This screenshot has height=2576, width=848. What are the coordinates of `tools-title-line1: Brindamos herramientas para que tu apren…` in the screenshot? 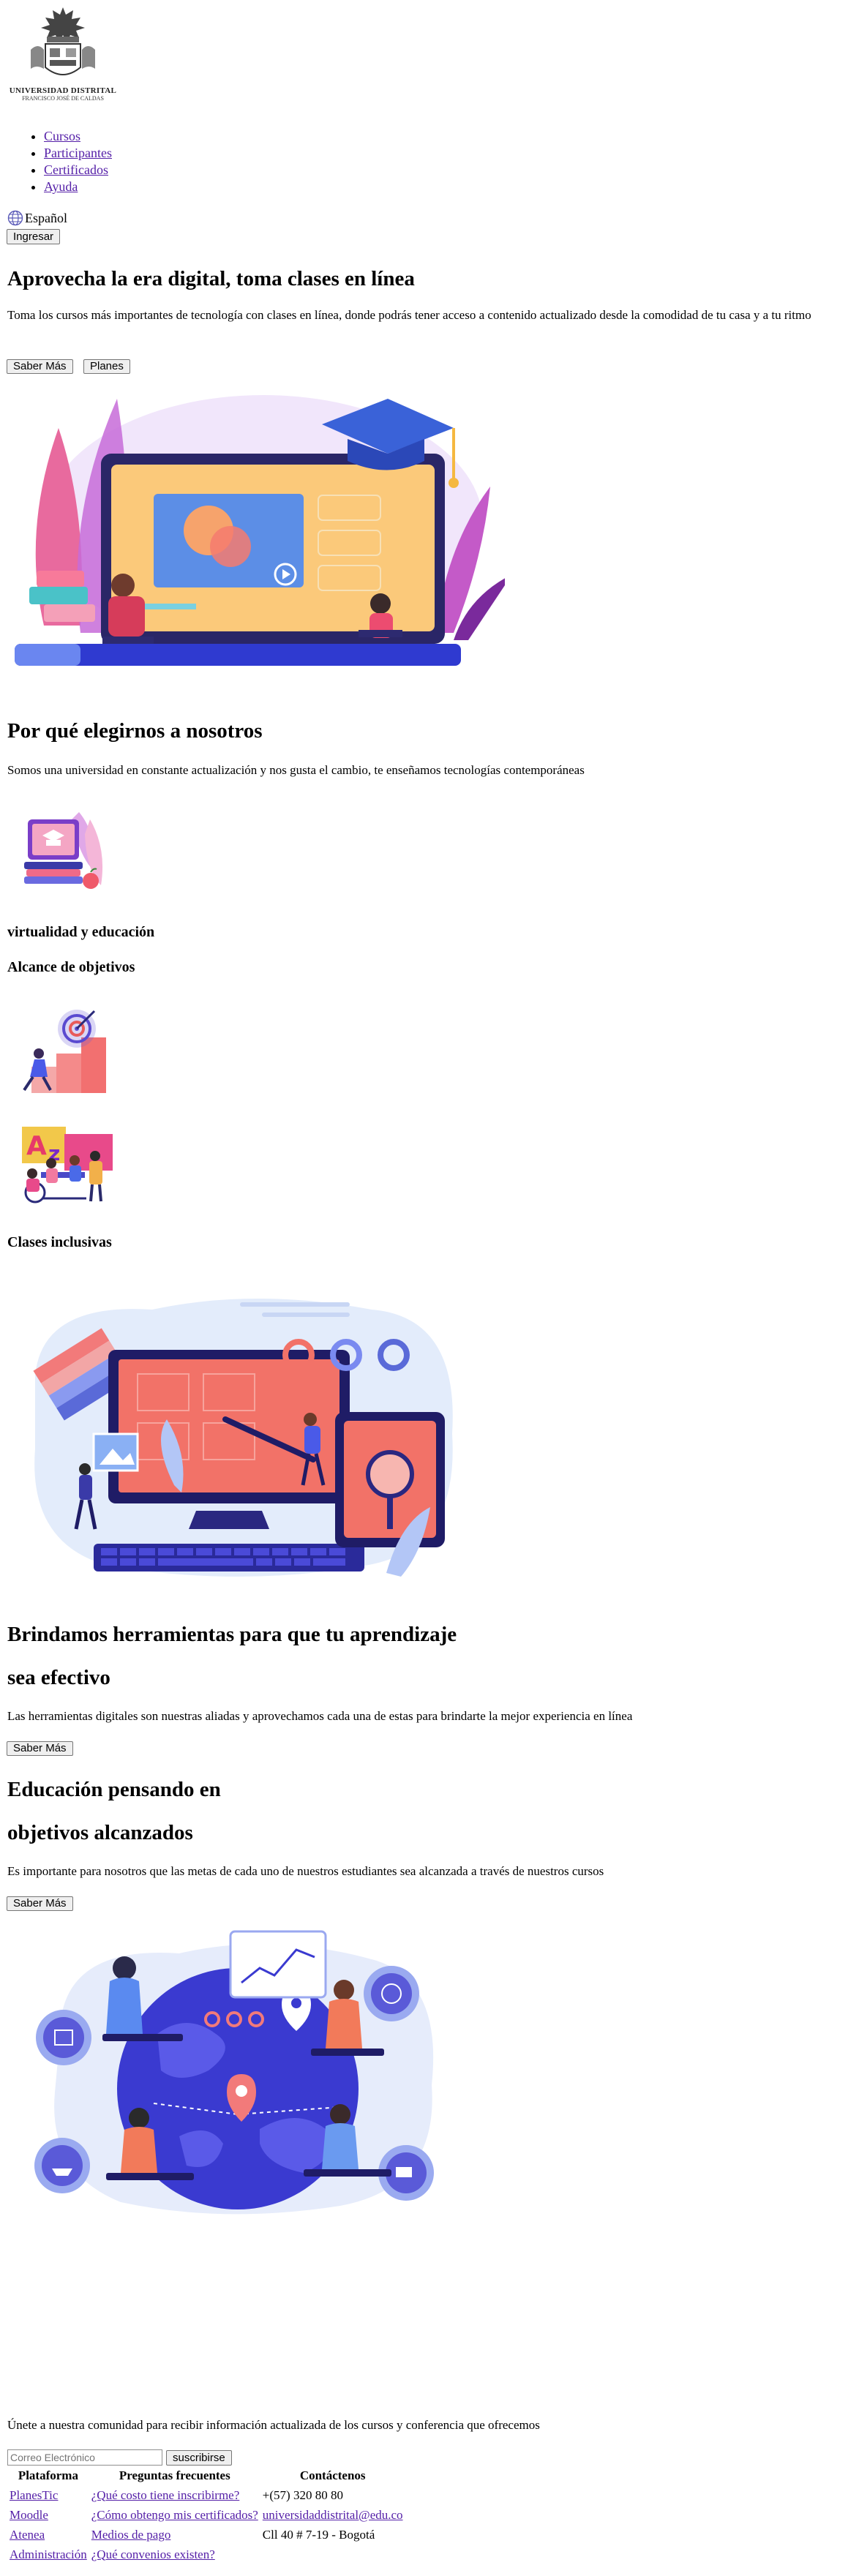 It's located at (232, 1634).